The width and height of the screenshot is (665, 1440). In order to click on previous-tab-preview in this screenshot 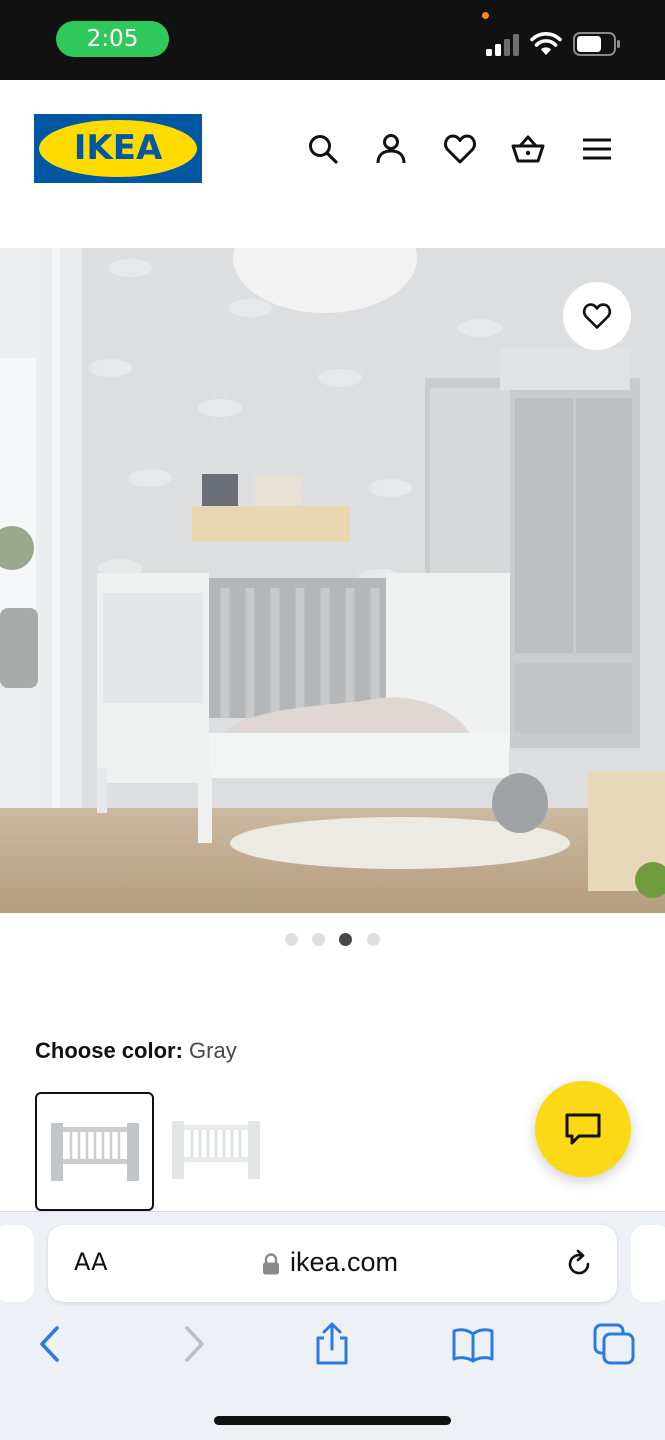, I will do `click(17, 1263)`.